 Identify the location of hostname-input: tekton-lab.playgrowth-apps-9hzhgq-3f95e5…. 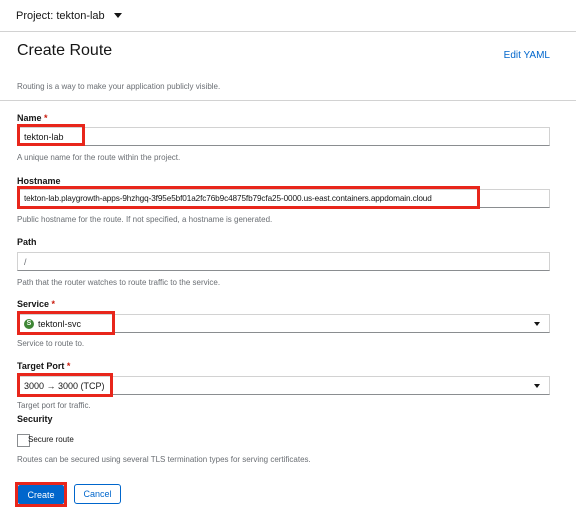
(283, 198).